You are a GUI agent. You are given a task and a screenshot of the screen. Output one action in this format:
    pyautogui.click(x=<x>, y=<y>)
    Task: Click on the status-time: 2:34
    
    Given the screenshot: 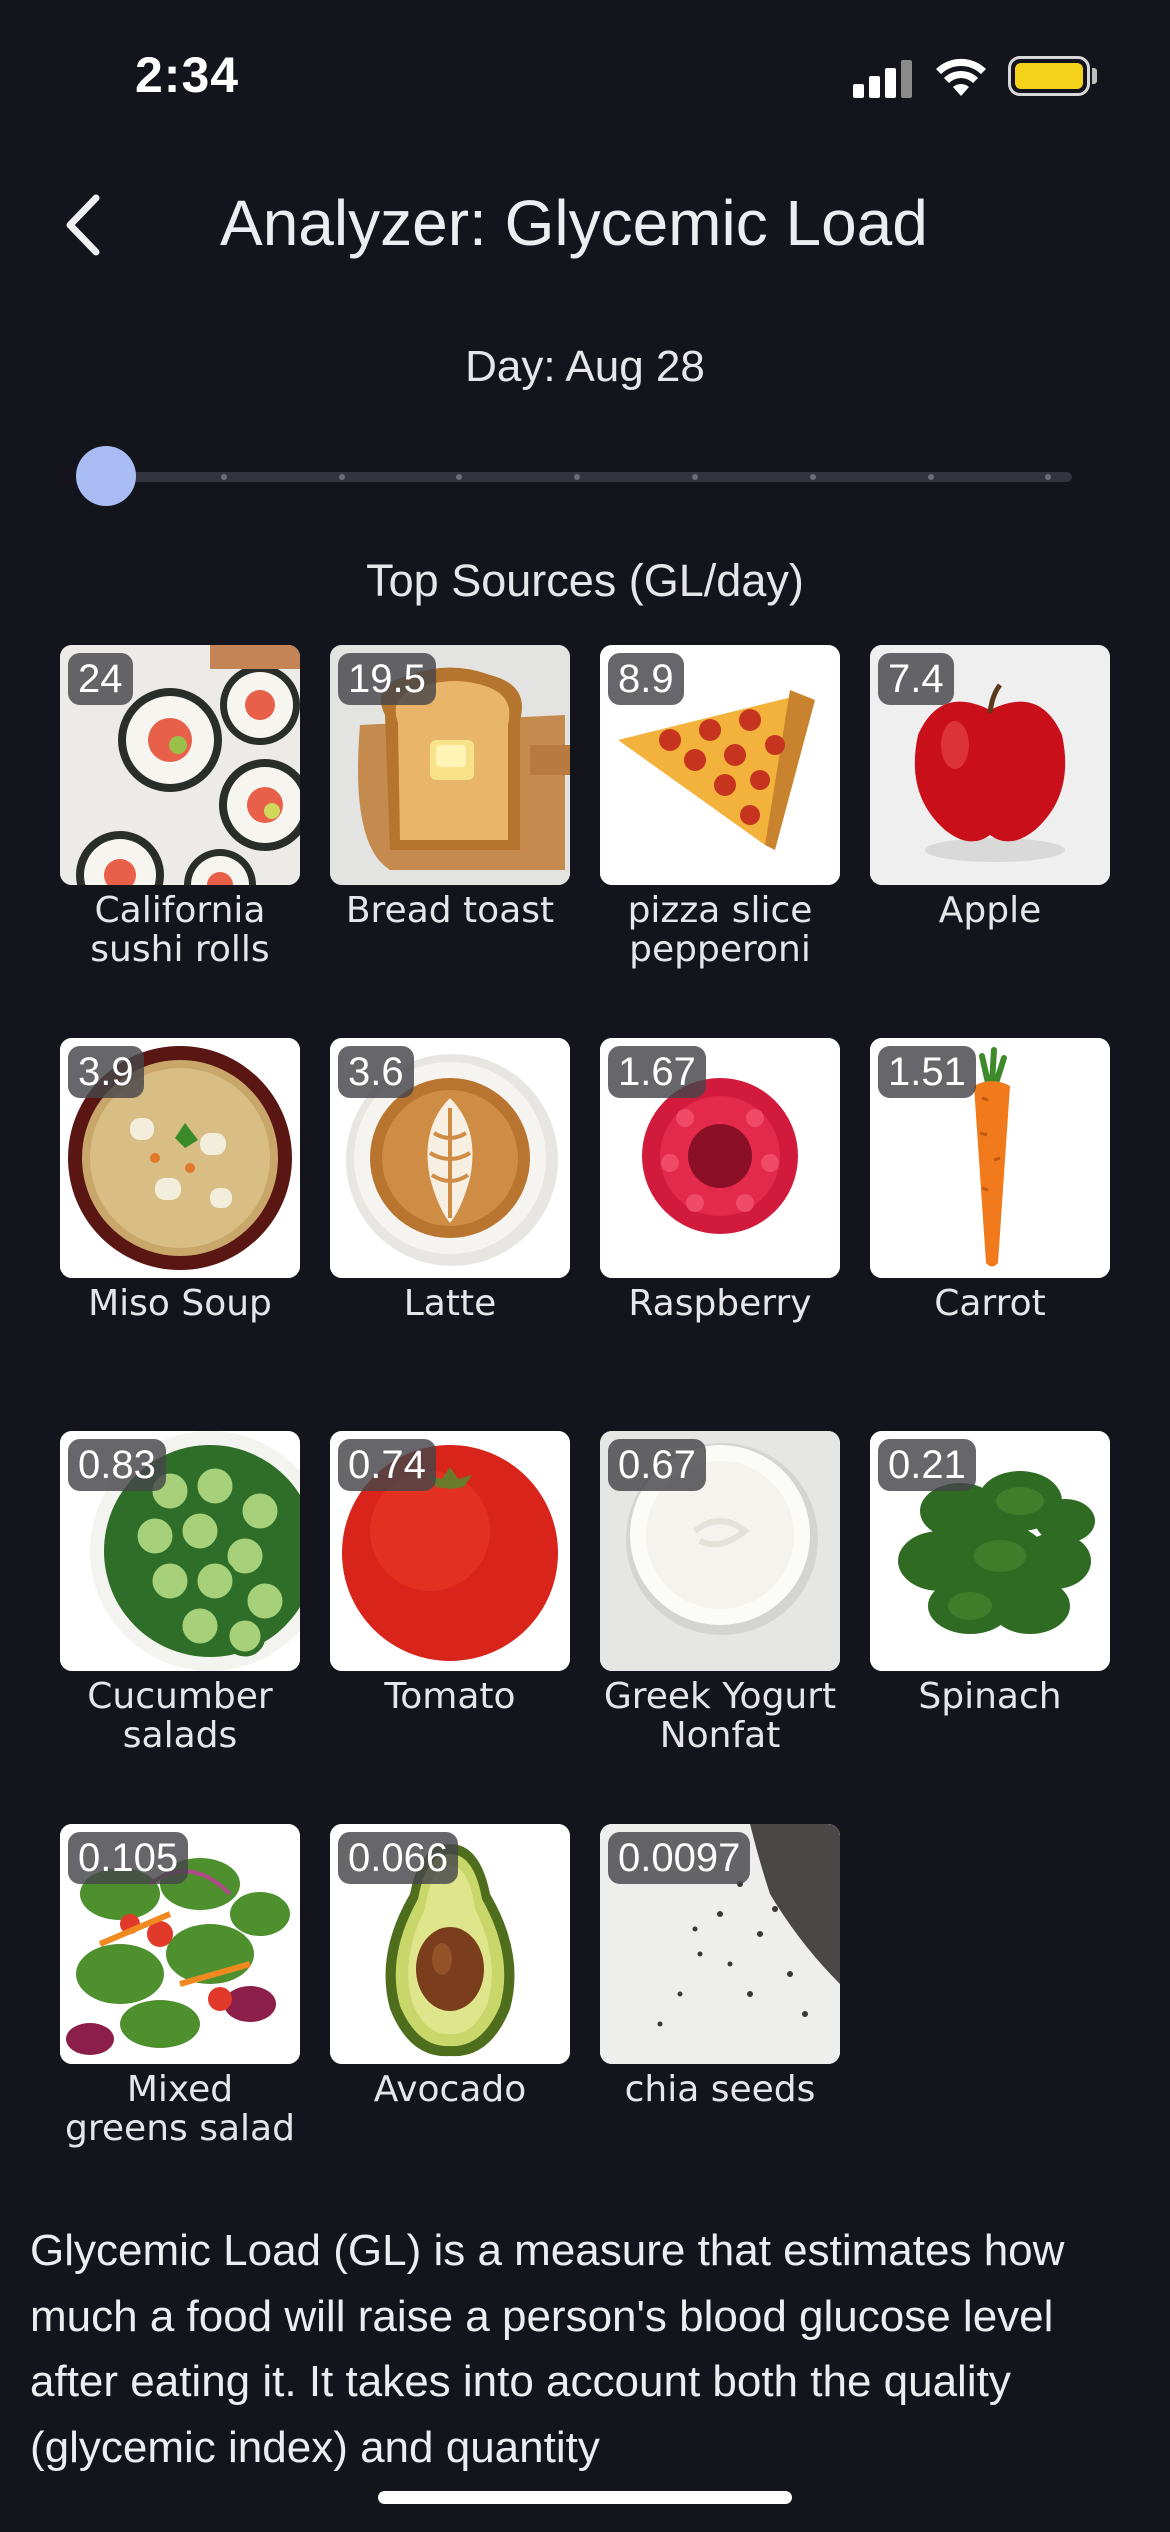 What is the action you would take?
    pyautogui.click(x=187, y=75)
    